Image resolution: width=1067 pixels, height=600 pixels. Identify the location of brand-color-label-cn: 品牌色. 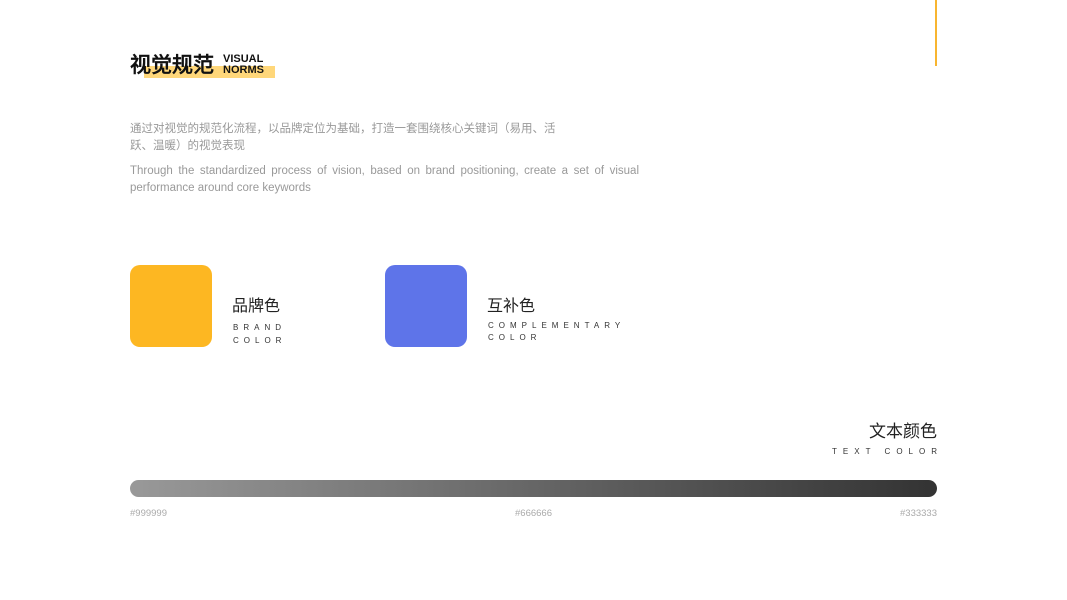
(256, 305).